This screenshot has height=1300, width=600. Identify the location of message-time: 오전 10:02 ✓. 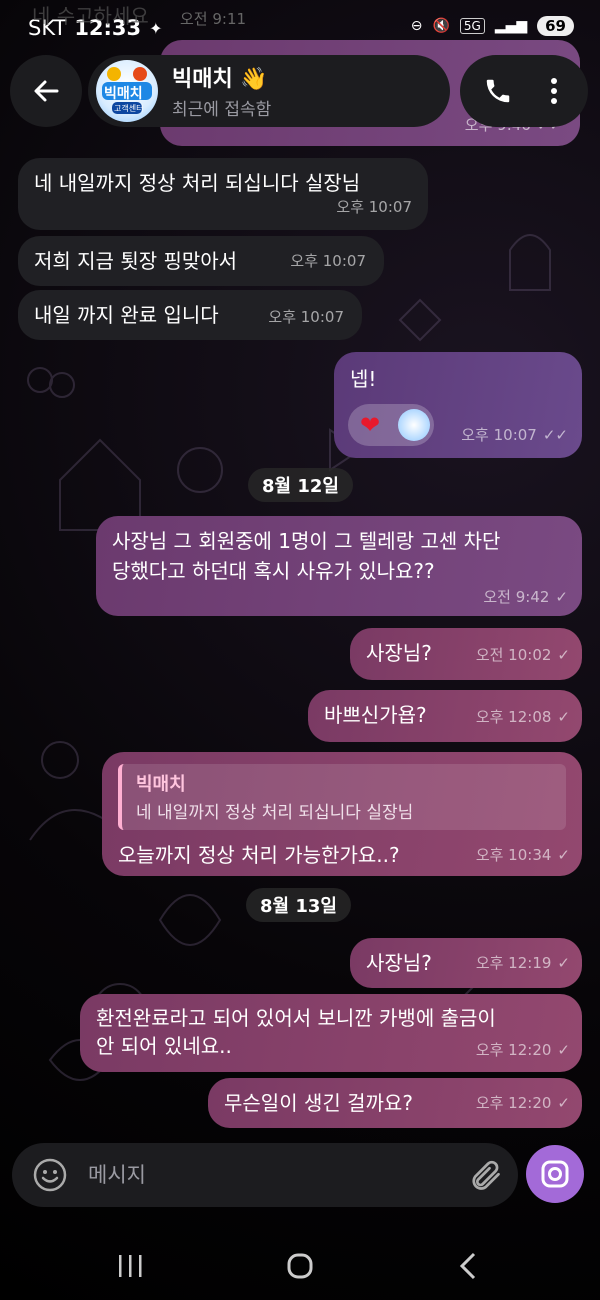
(522, 655).